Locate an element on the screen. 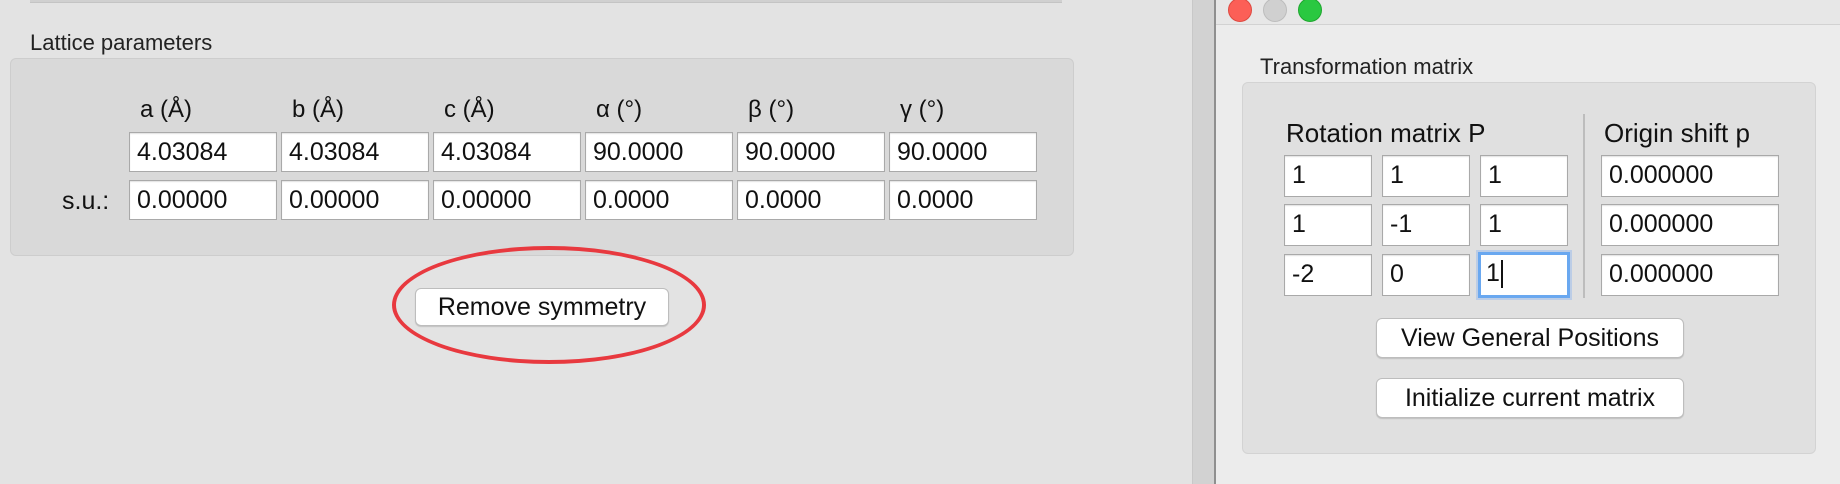 Image resolution: width=1840 pixels, height=484 pixels. lattice-parameters-title: Lattice parameters is located at coordinates (121, 42).